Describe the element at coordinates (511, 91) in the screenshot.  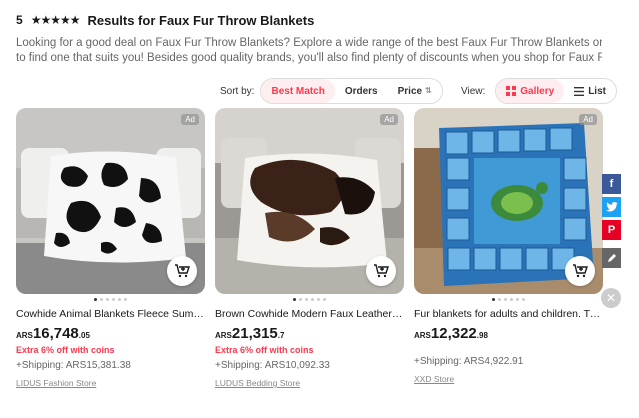
I see `grid-icon` at that location.